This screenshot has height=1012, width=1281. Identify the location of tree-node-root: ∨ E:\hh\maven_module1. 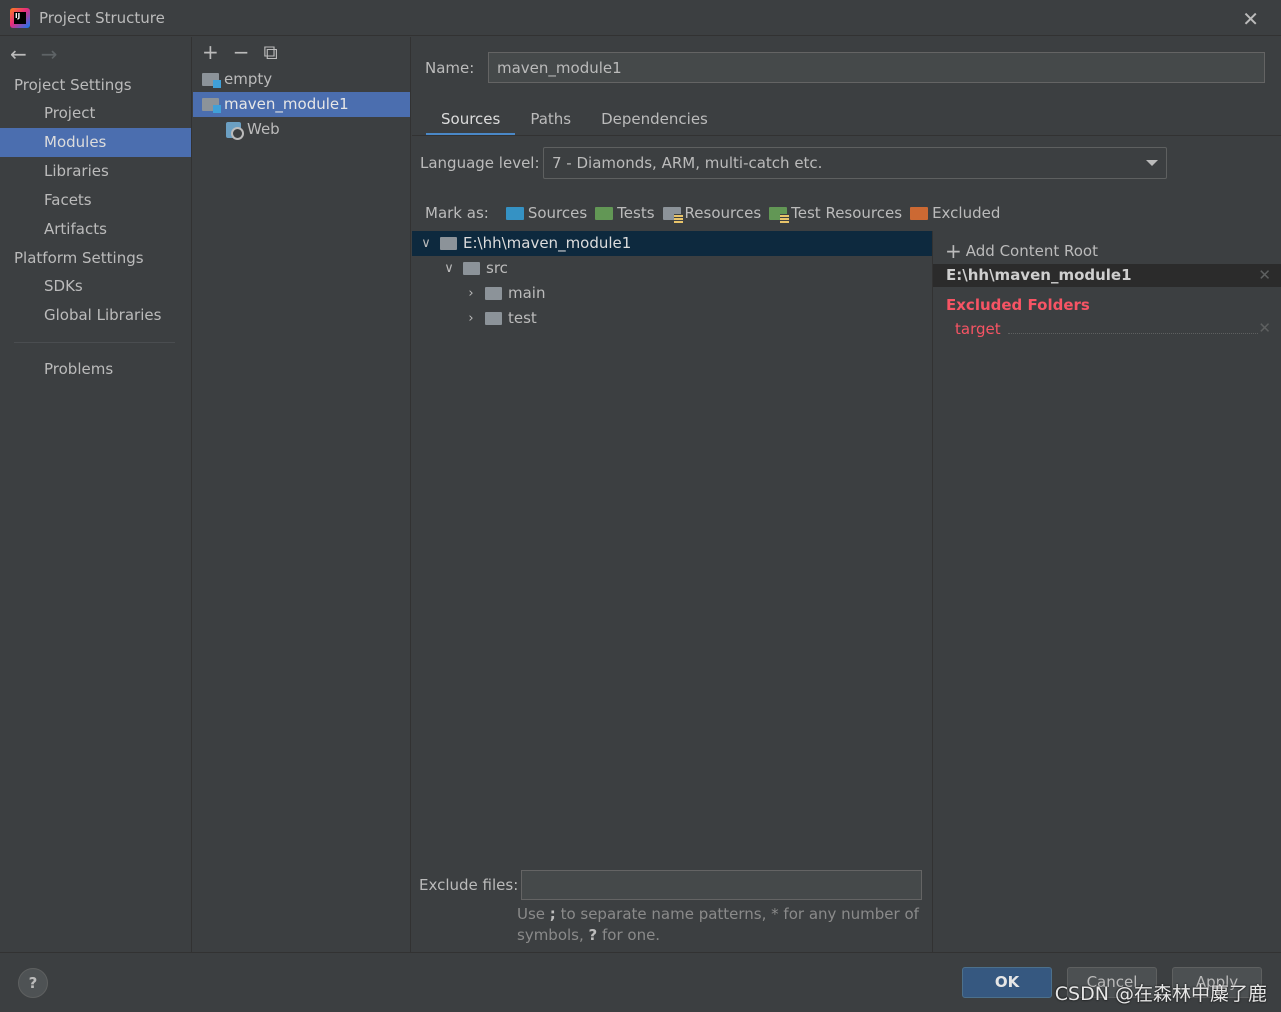
(672, 243).